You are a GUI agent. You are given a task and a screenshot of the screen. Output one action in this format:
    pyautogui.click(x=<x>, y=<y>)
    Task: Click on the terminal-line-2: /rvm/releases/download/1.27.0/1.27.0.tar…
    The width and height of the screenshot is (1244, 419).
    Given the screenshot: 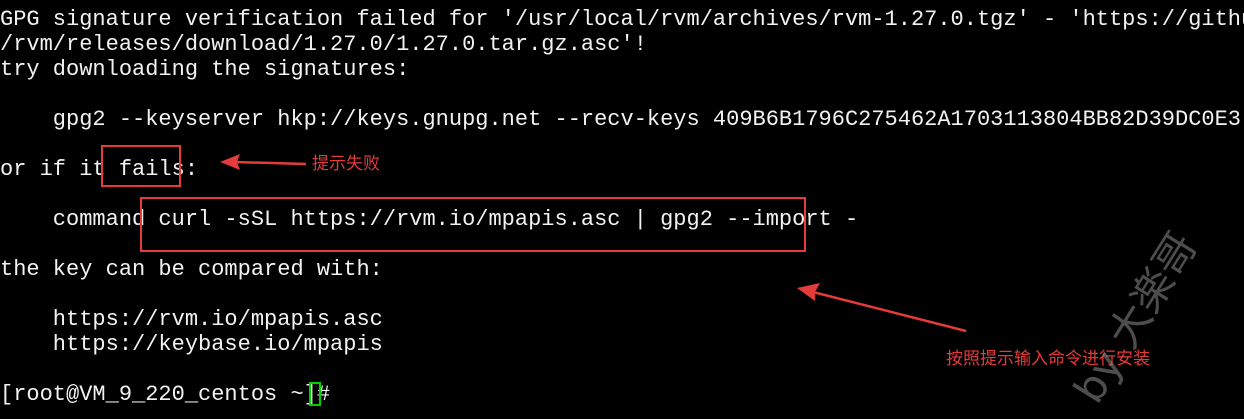 What is the action you would take?
    pyautogui.click(x=323, y=44)
    